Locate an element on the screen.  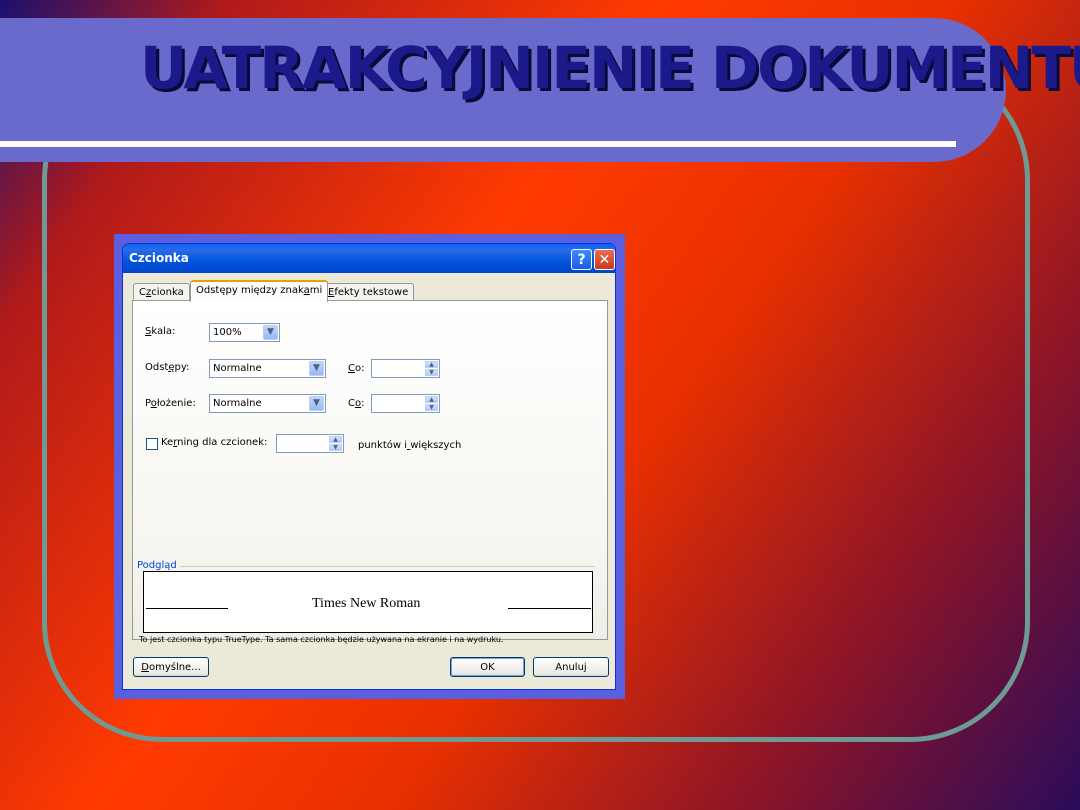
skala-select: 100% ▼ is located at coordinates (244, 332).